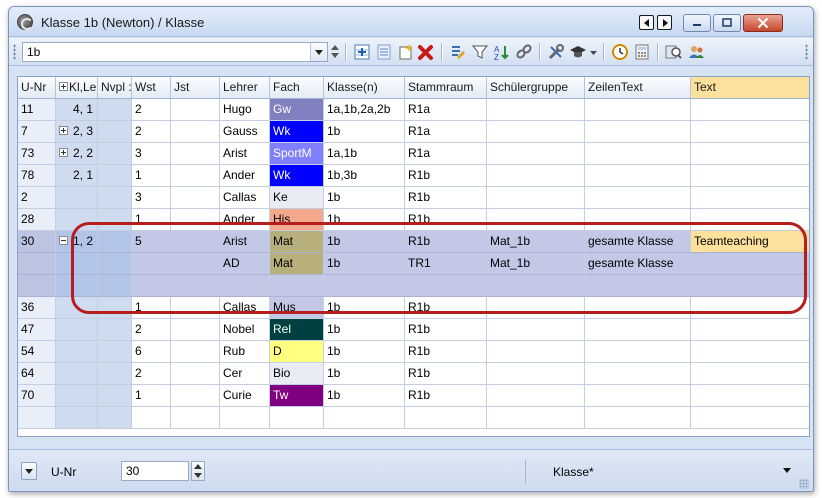  Describe the element at coordinates (245, 374) in the screenshot. I see `cell-lehrer: Cer` at that location.